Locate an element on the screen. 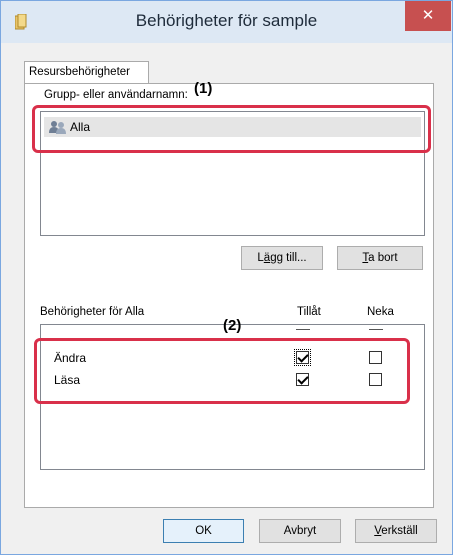  callout-2: (2) is located at coordinates (232, 325).